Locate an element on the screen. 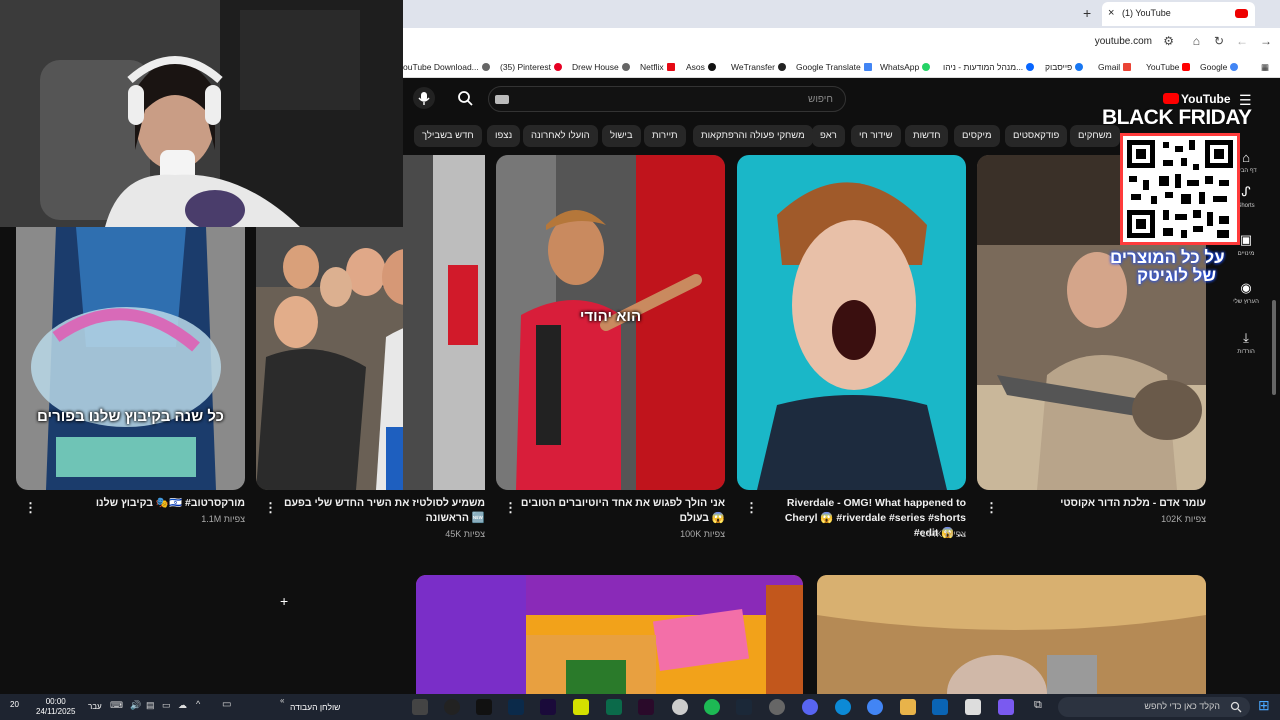  short-title: בקיבוץ שלנו 🎭🇮🇱 #מורקסרטוב is located at coordinates (142, 503).